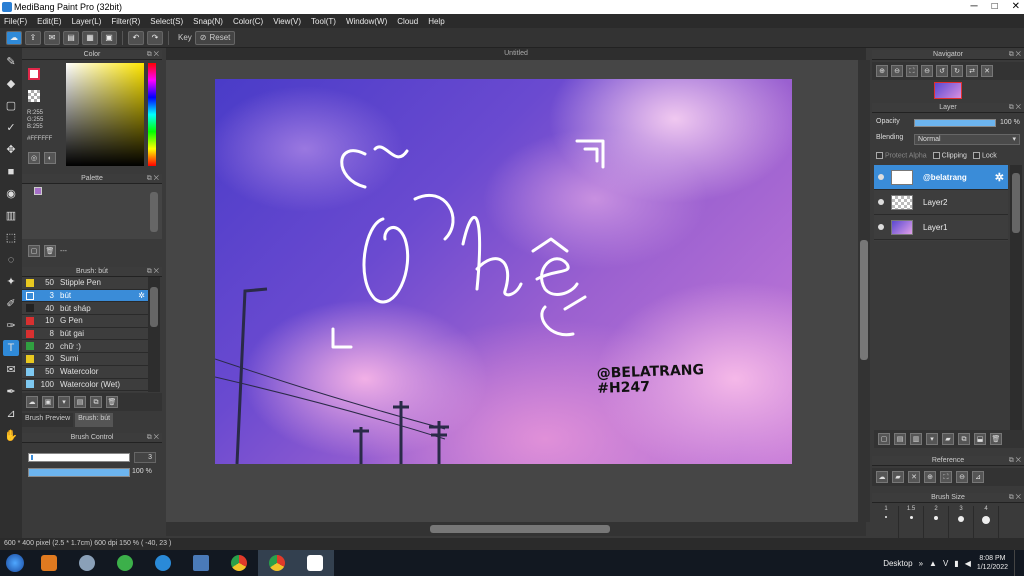  I want to click on delete-palette-icon: 🗑, so click(50, 251).